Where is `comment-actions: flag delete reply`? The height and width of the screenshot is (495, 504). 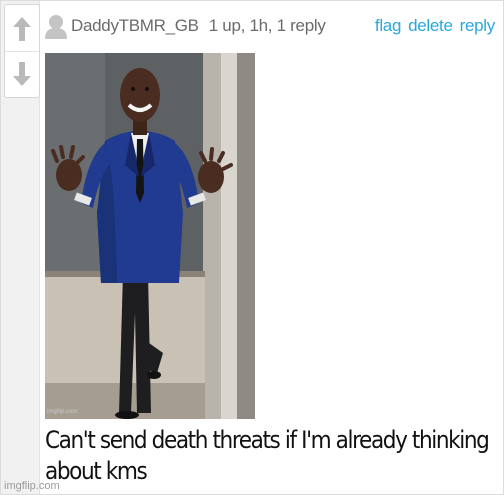
comment-actions: flag delete reply is located at coordinates (435, 26).